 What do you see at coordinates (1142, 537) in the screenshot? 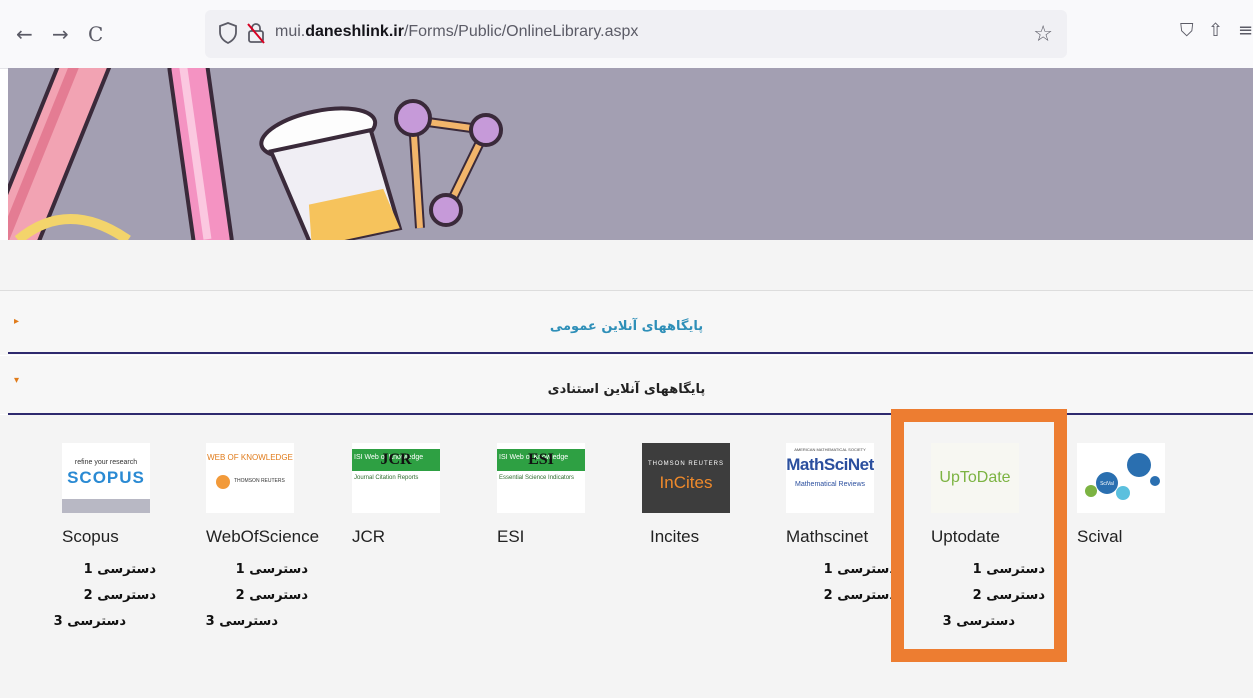
I see `database-name: Scival` at bounding box center [1142, 537].